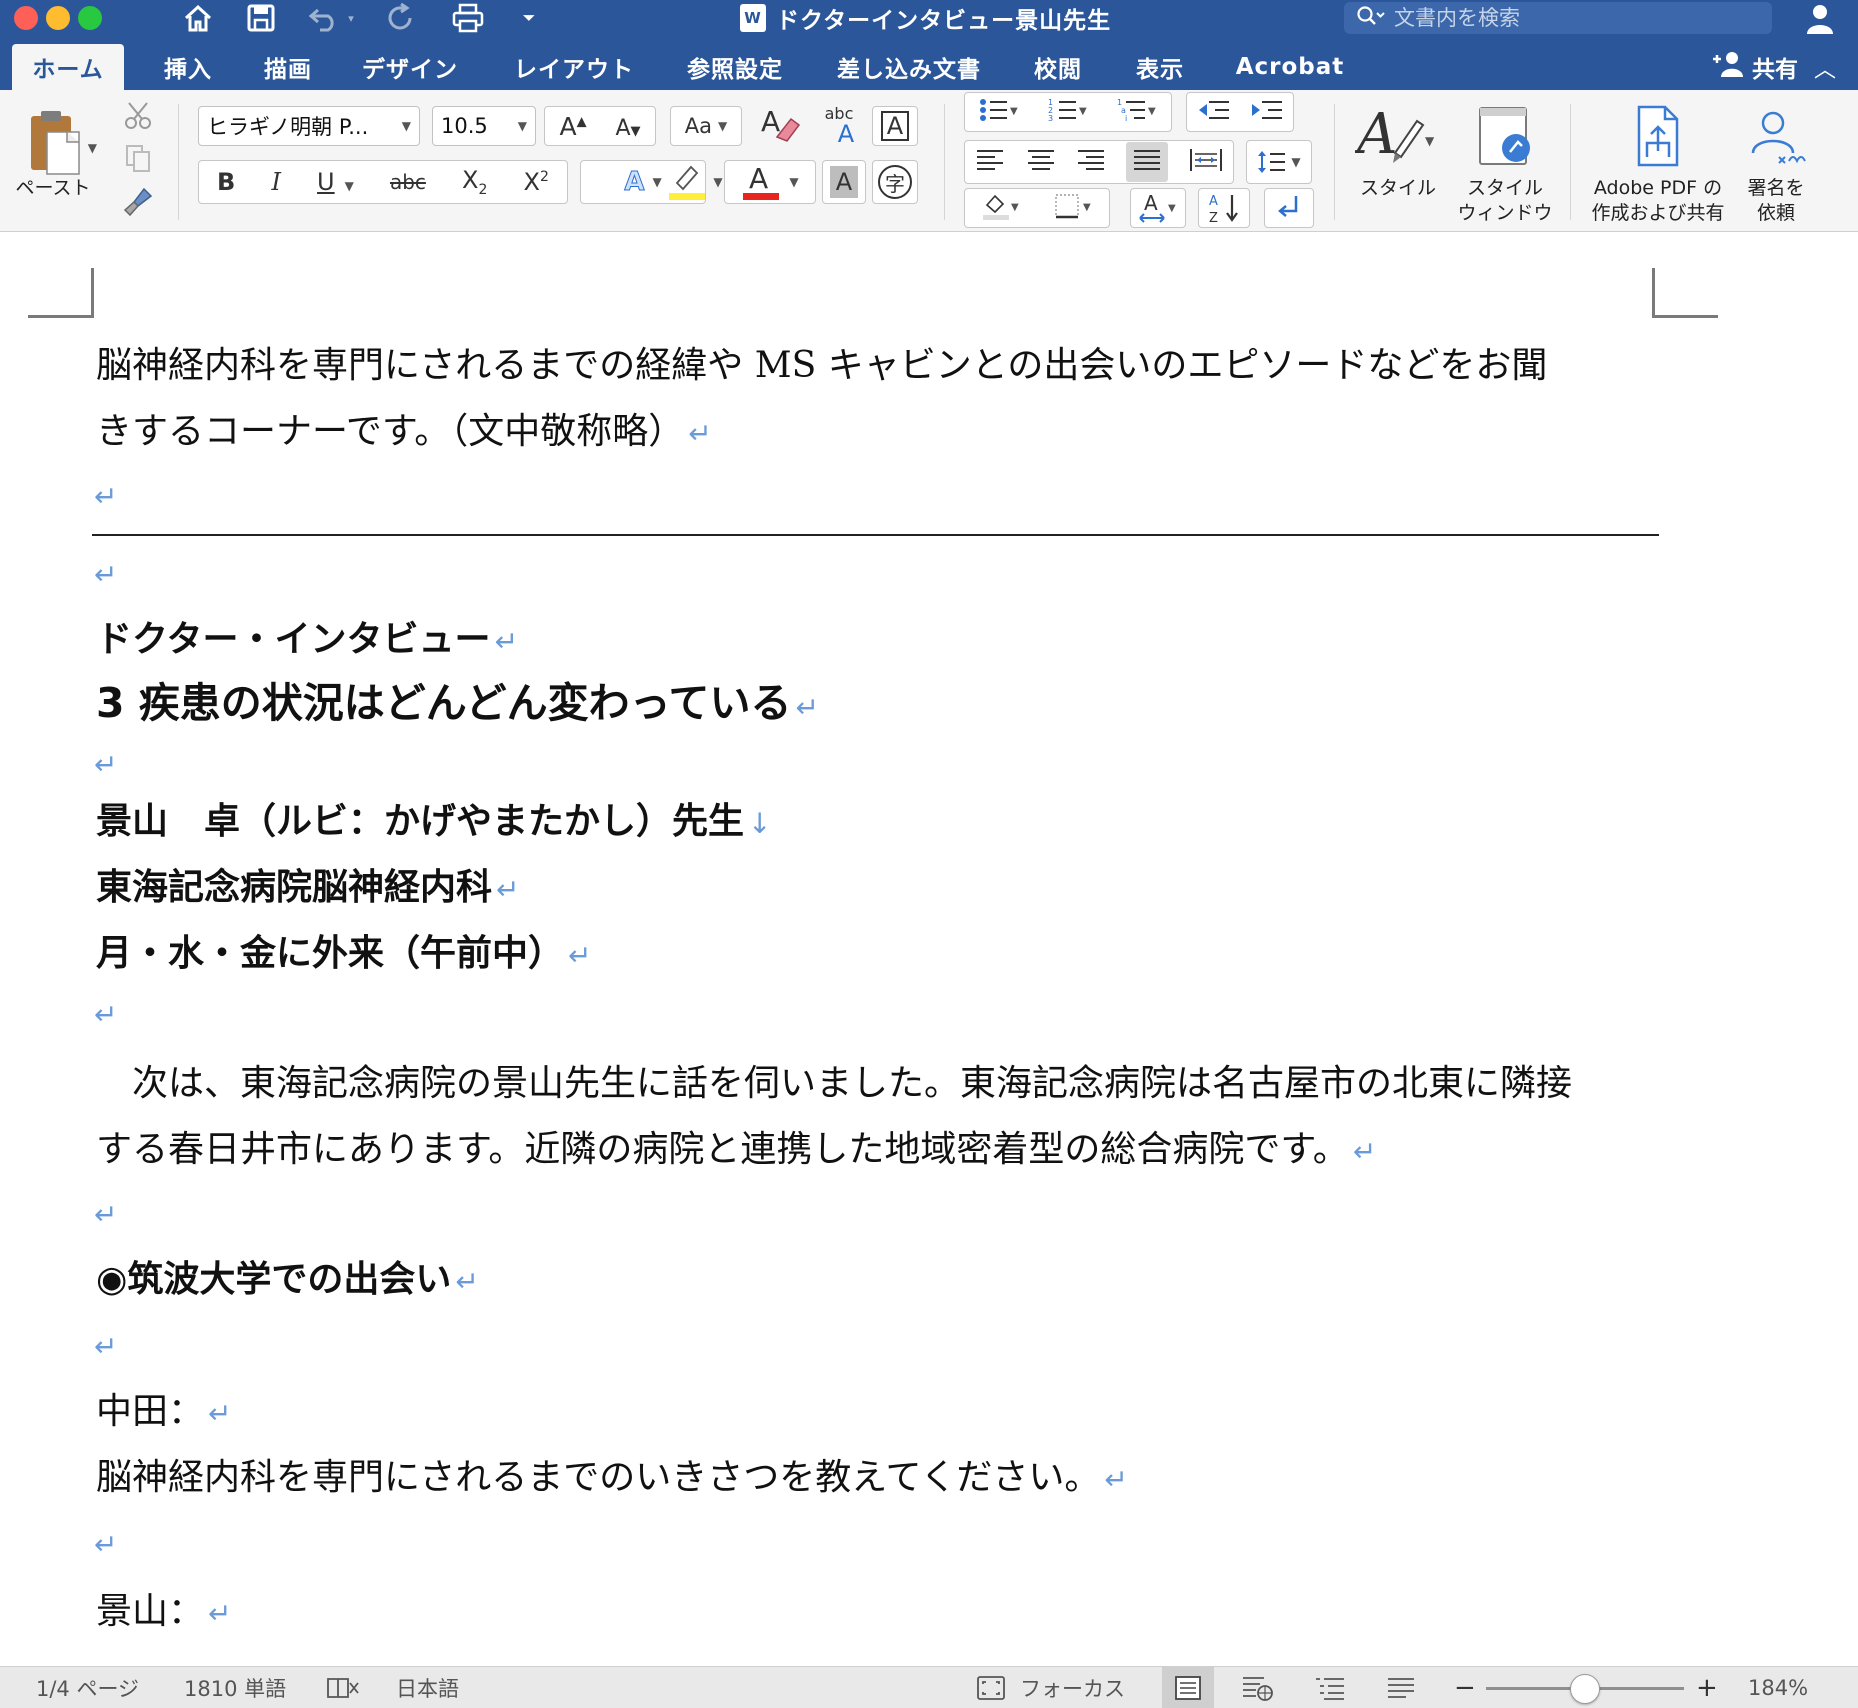 The image size is (1858, 1708). I want to click on subscript-button: X2, so click(474, 182).